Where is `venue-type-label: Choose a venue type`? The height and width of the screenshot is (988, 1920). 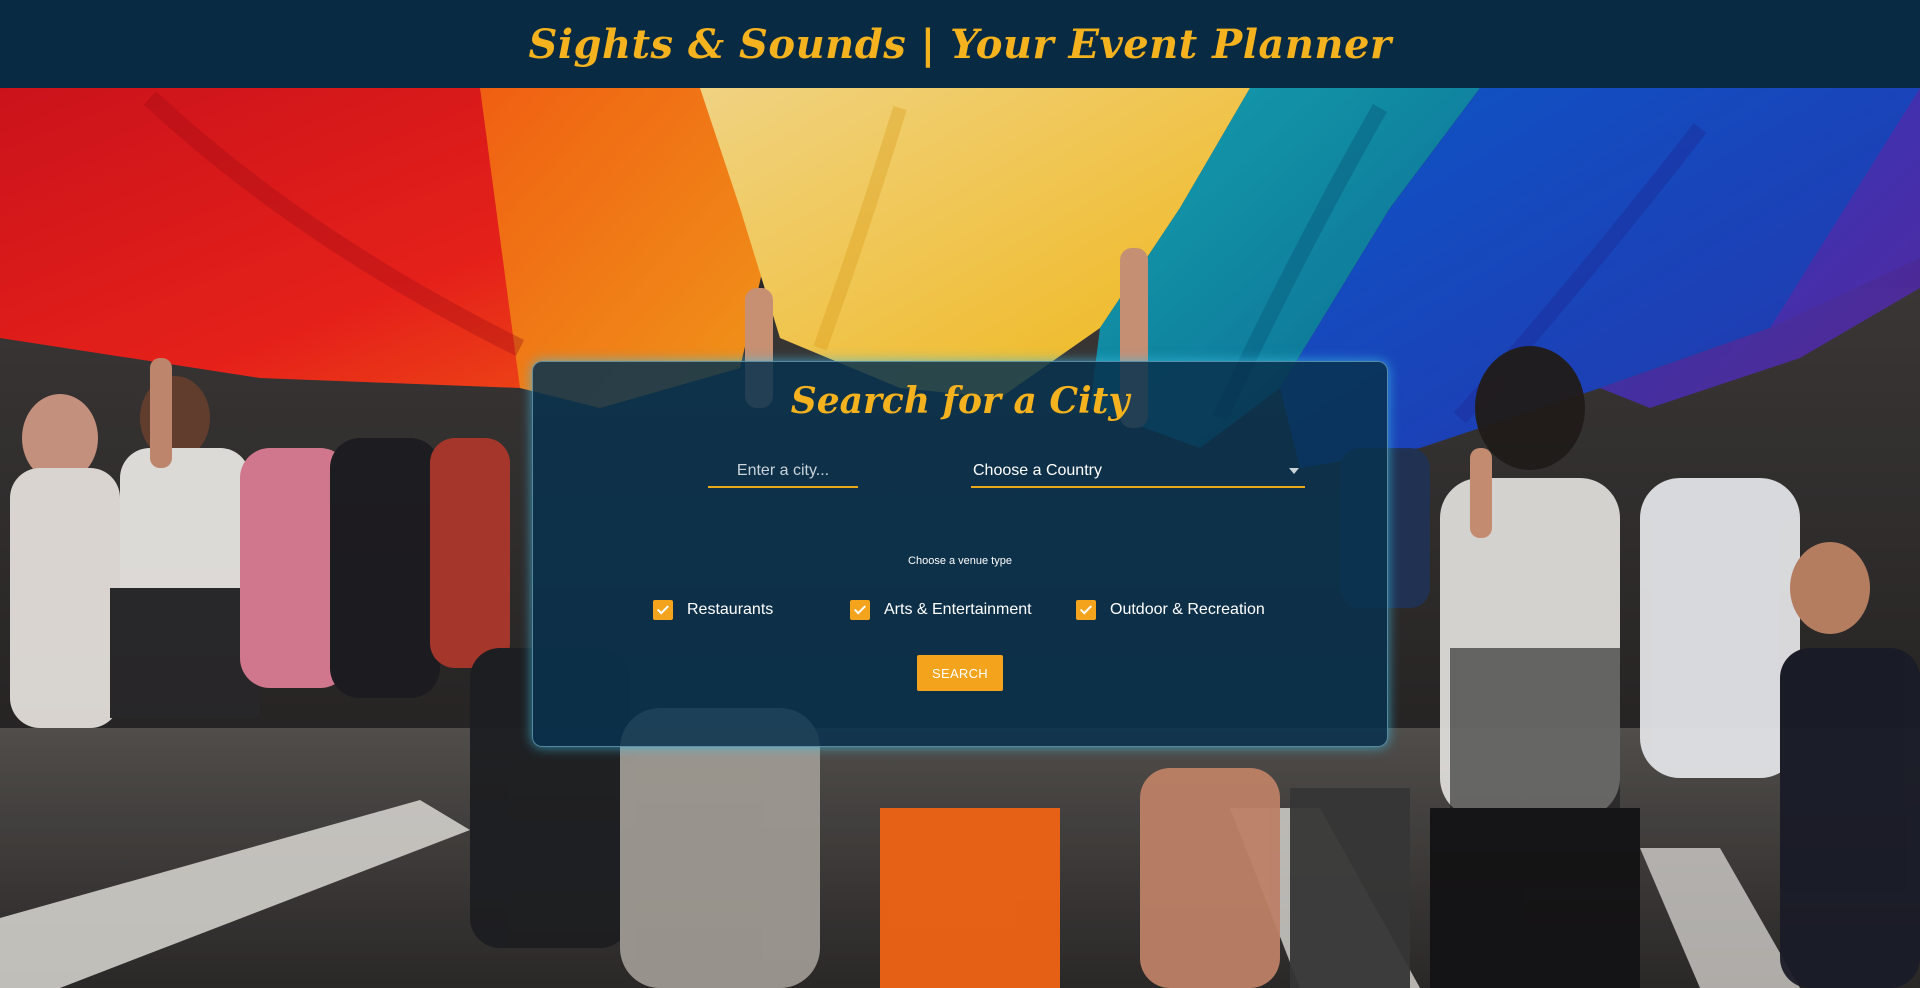 venue-type-label: Choose a venue type is located at coordinates (960, 561).